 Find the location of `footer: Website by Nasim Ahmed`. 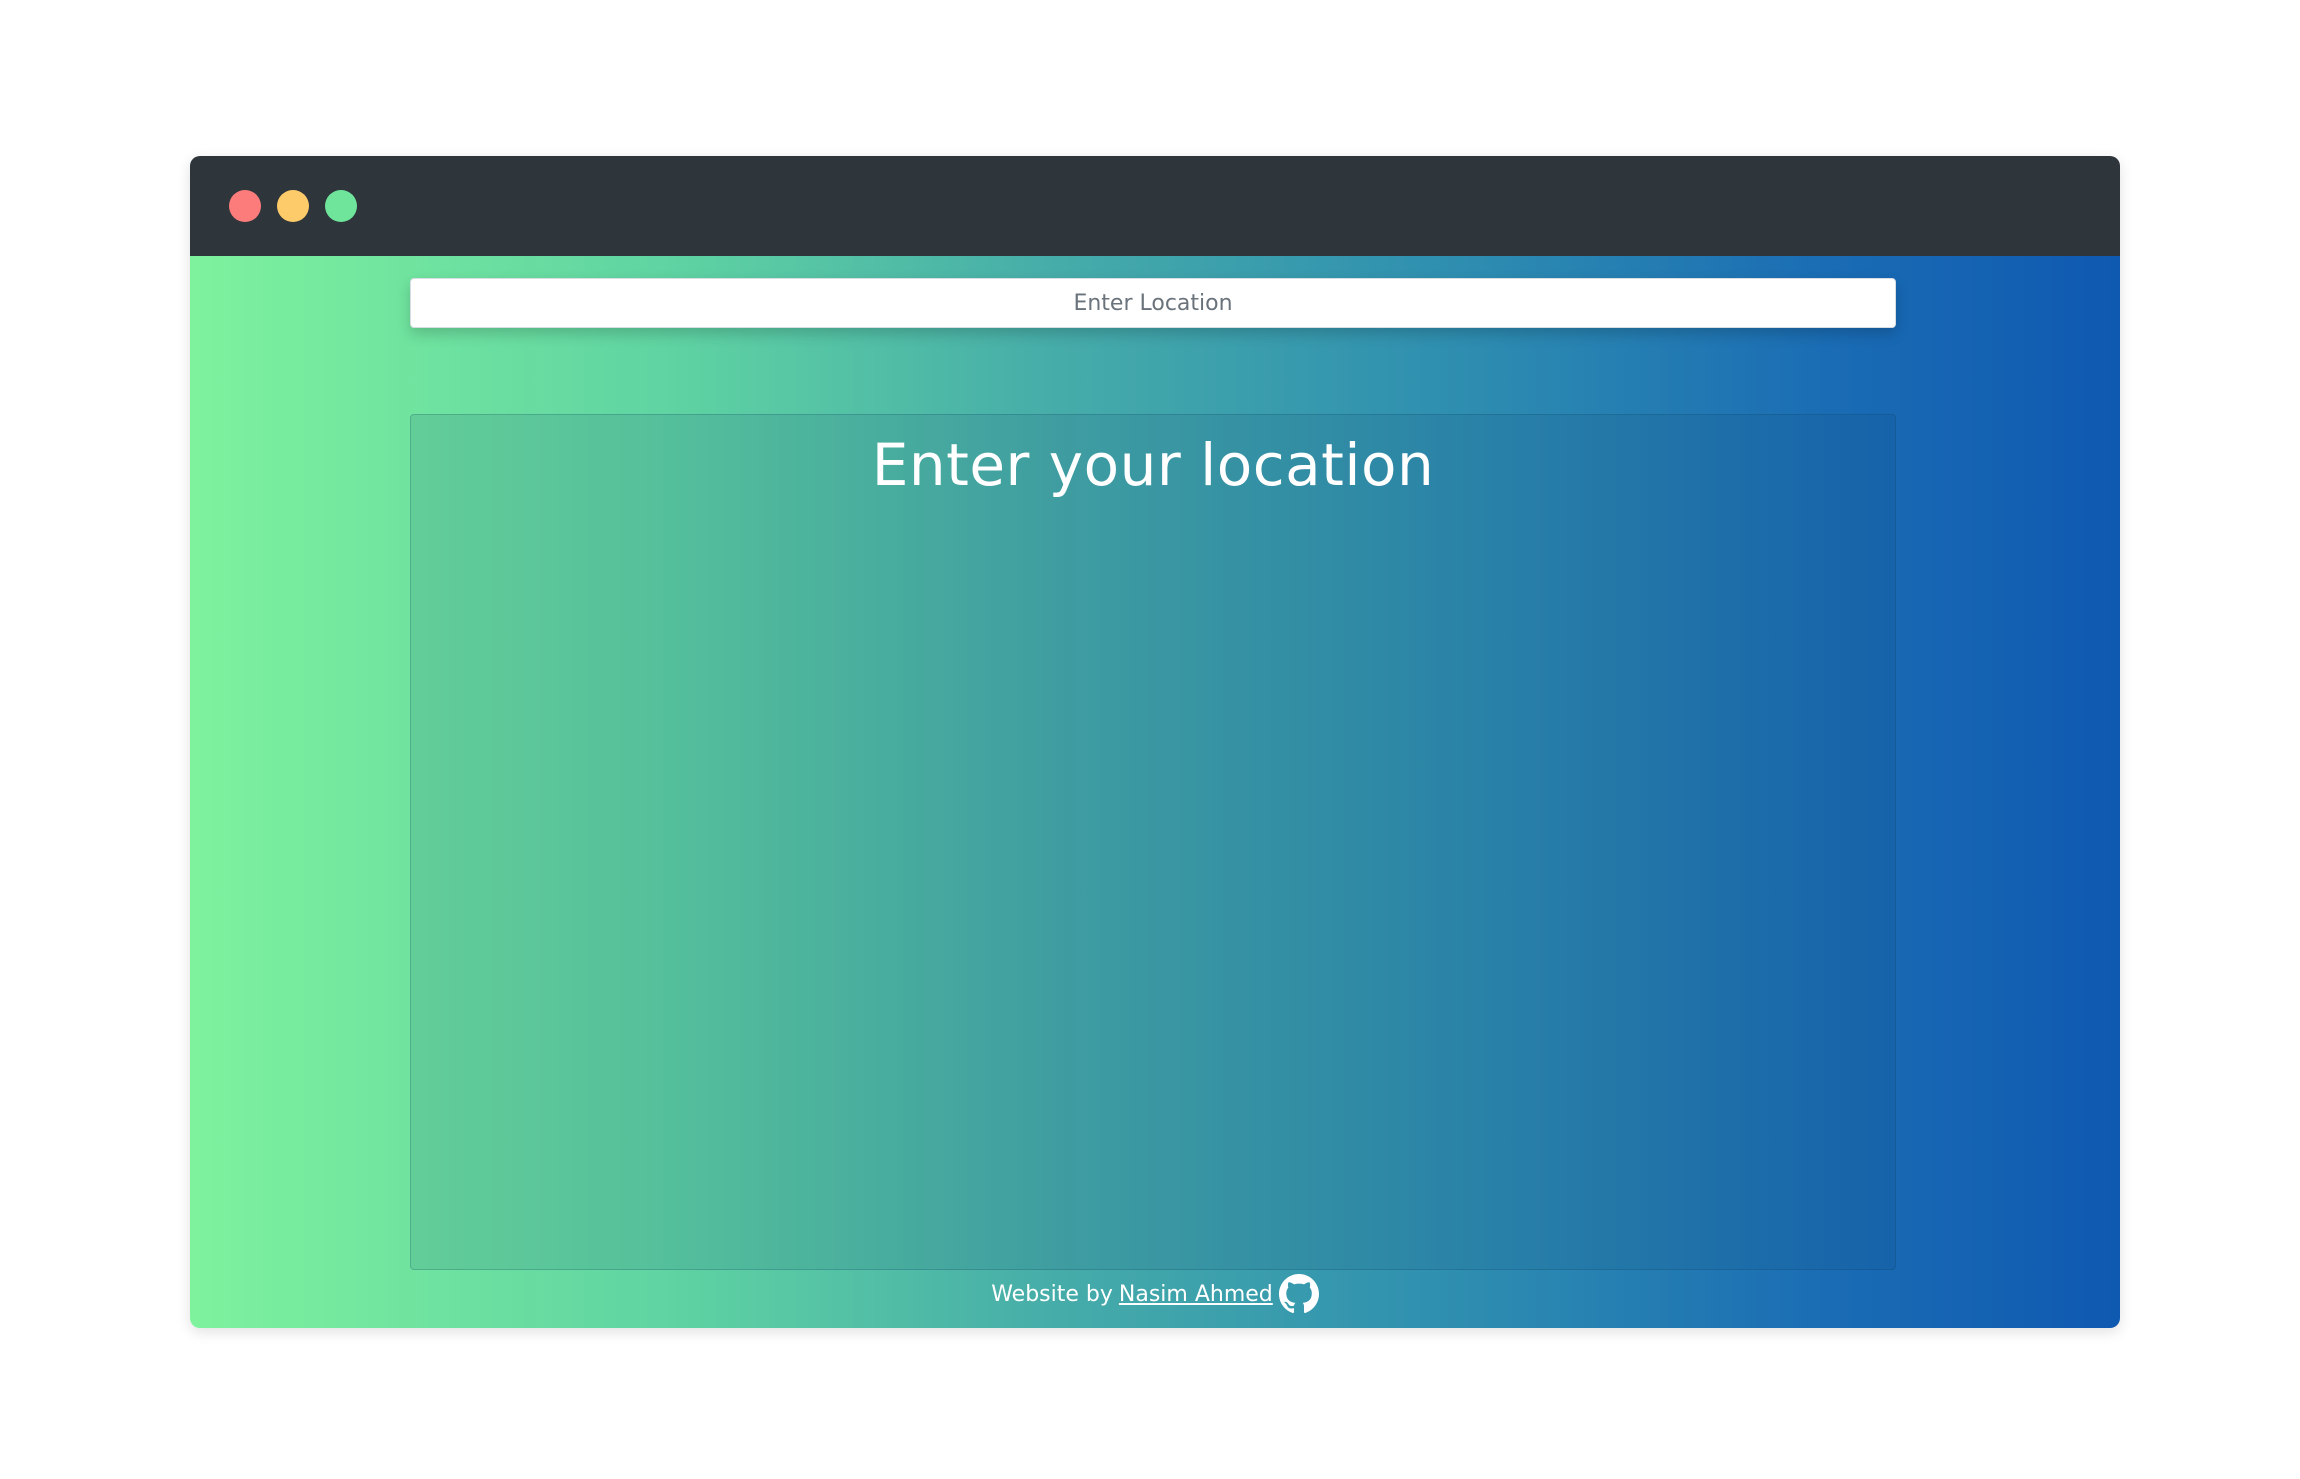

footer: Website by Nasim Ahmed is located at coordinates (1155, 1294).